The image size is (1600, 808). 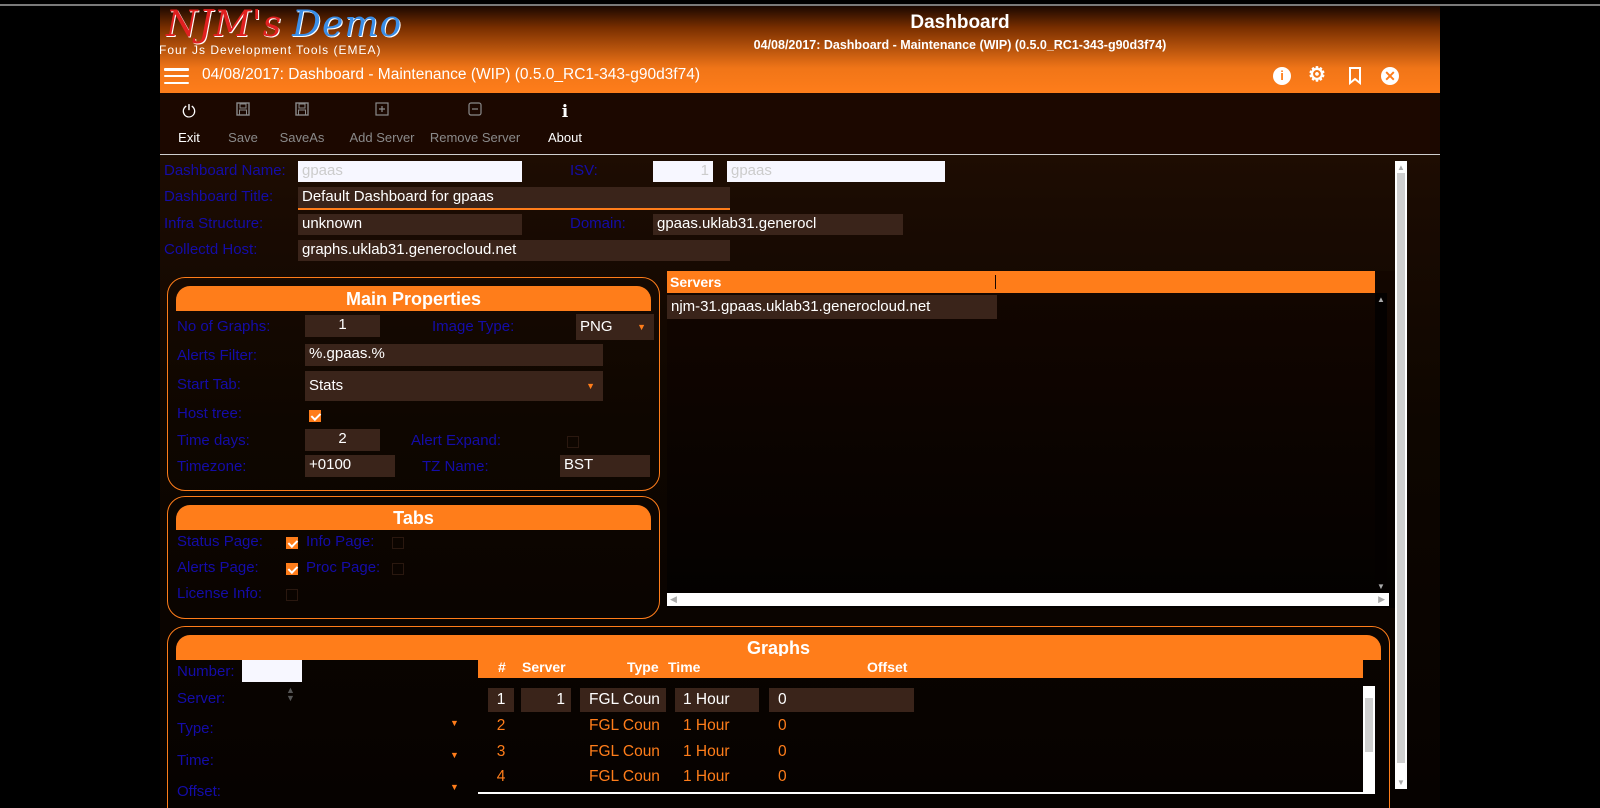 What do you see at coordinates (195, 728) in the screenshot?
I see `type-label: Type:` at bounding box center [195, 728].